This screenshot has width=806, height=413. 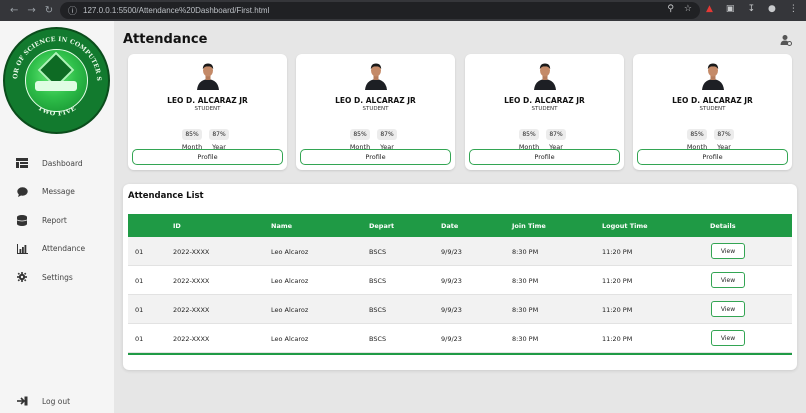 What do you see at coordinates (64, 249) in the screenshot?
I see `sidebar-item-label: Attendance` at bounding box center [64, 249].